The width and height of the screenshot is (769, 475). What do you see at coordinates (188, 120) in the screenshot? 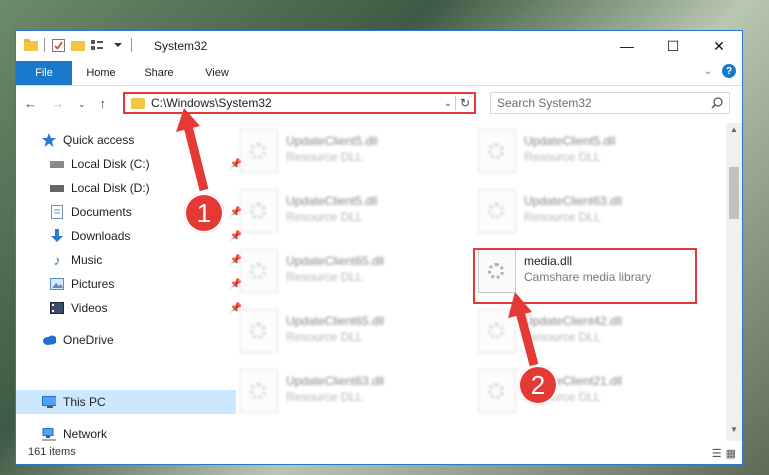
I see `arrow-1-head` at bounding box center [188, 120].